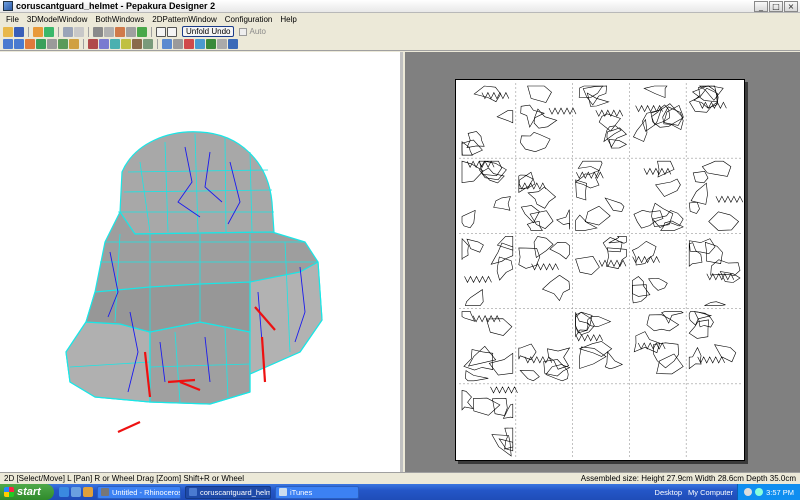 The height and width of the screenshot is (500, 800). Describe the element at coordinates (161, 31) in the screenshot. I see `window-single-icon` at that location.